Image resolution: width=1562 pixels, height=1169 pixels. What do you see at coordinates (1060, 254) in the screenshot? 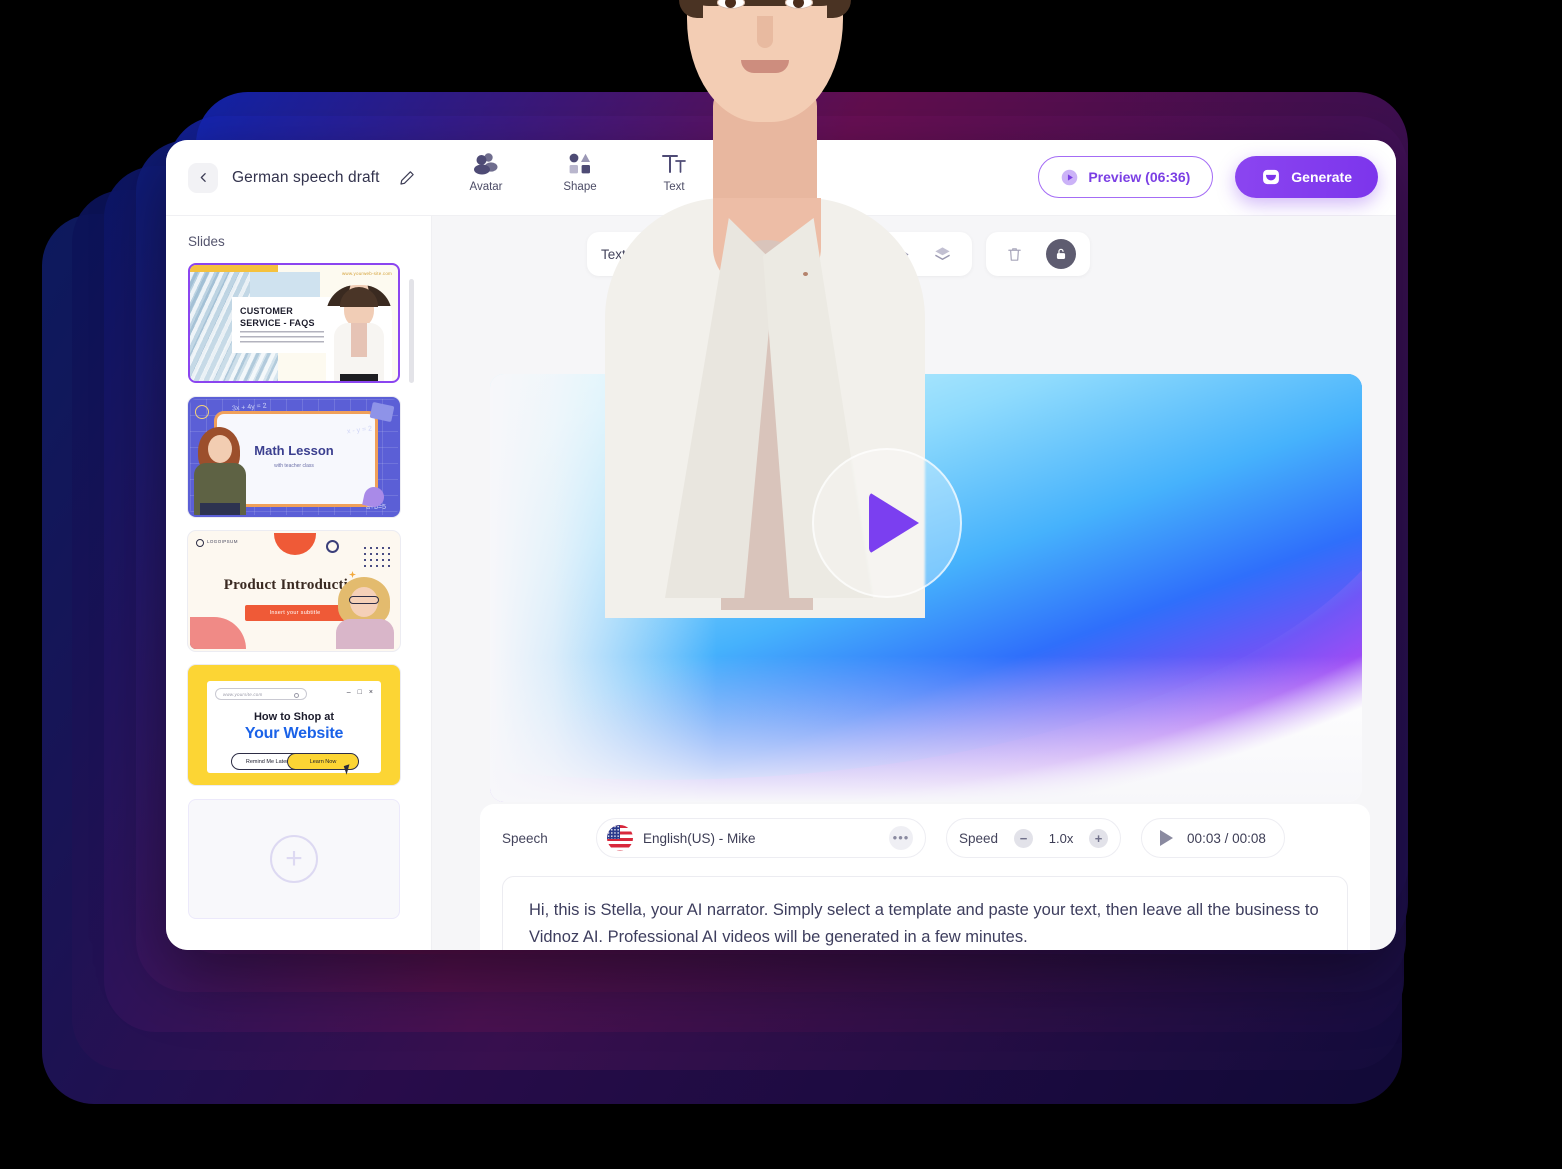
I see `lock-button` at bounding box center [1060, 254].